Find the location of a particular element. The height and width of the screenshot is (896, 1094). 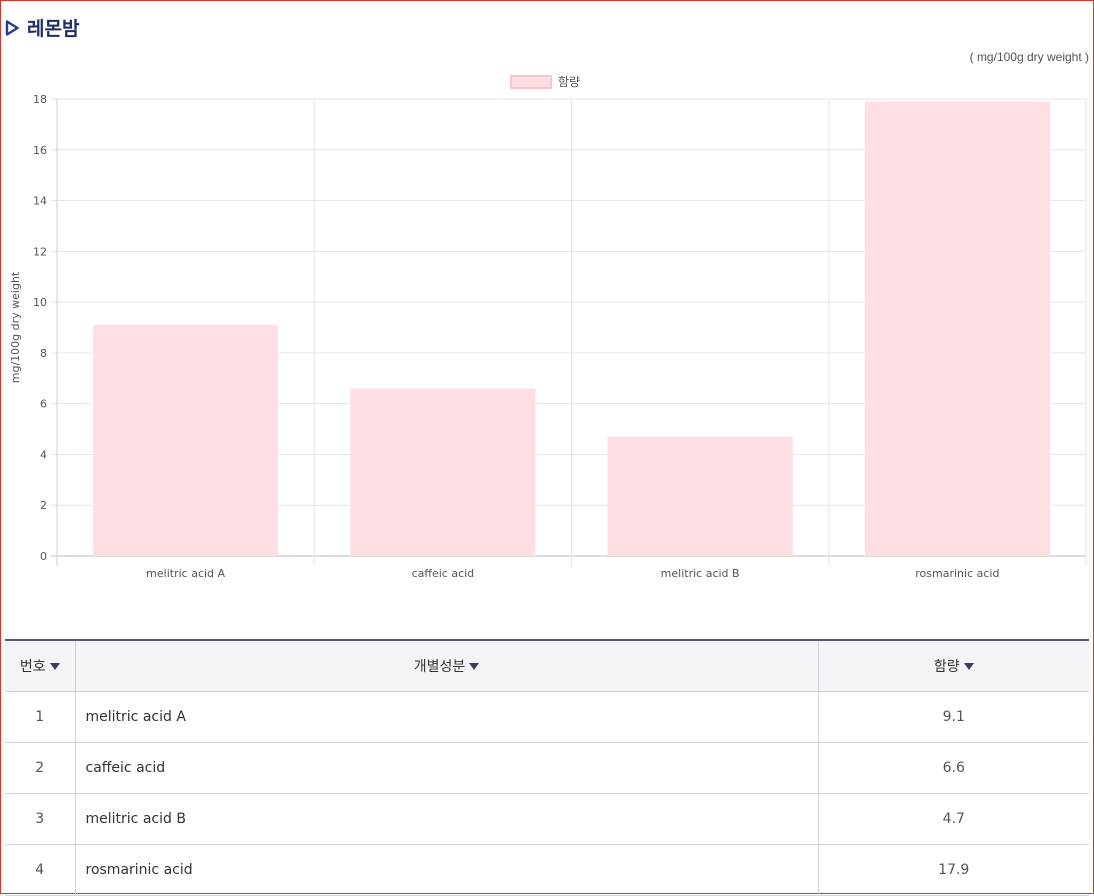

x-tick-label: melitric acid A is located at coordinates (185, 573).